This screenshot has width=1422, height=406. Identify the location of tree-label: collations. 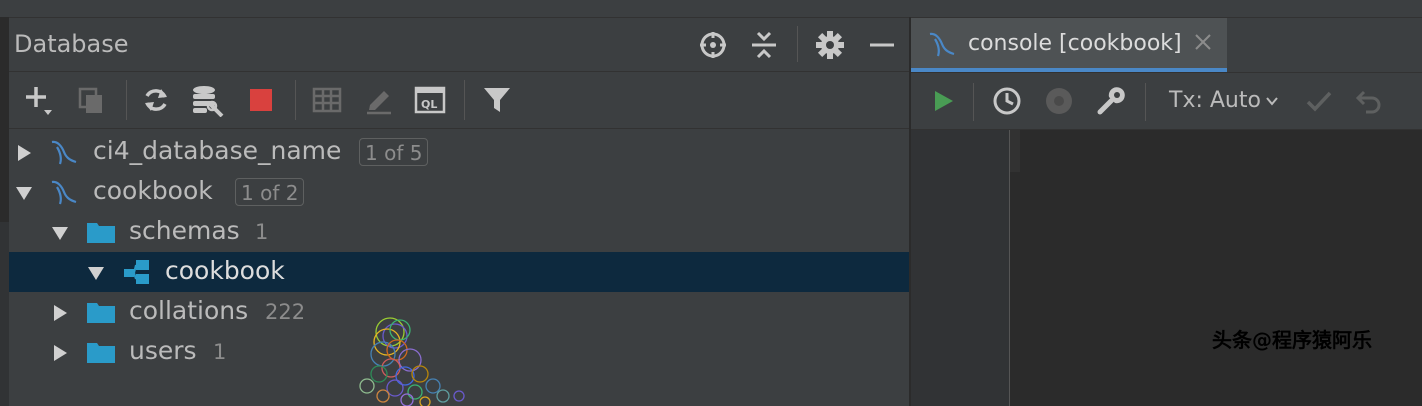
(189, 310).